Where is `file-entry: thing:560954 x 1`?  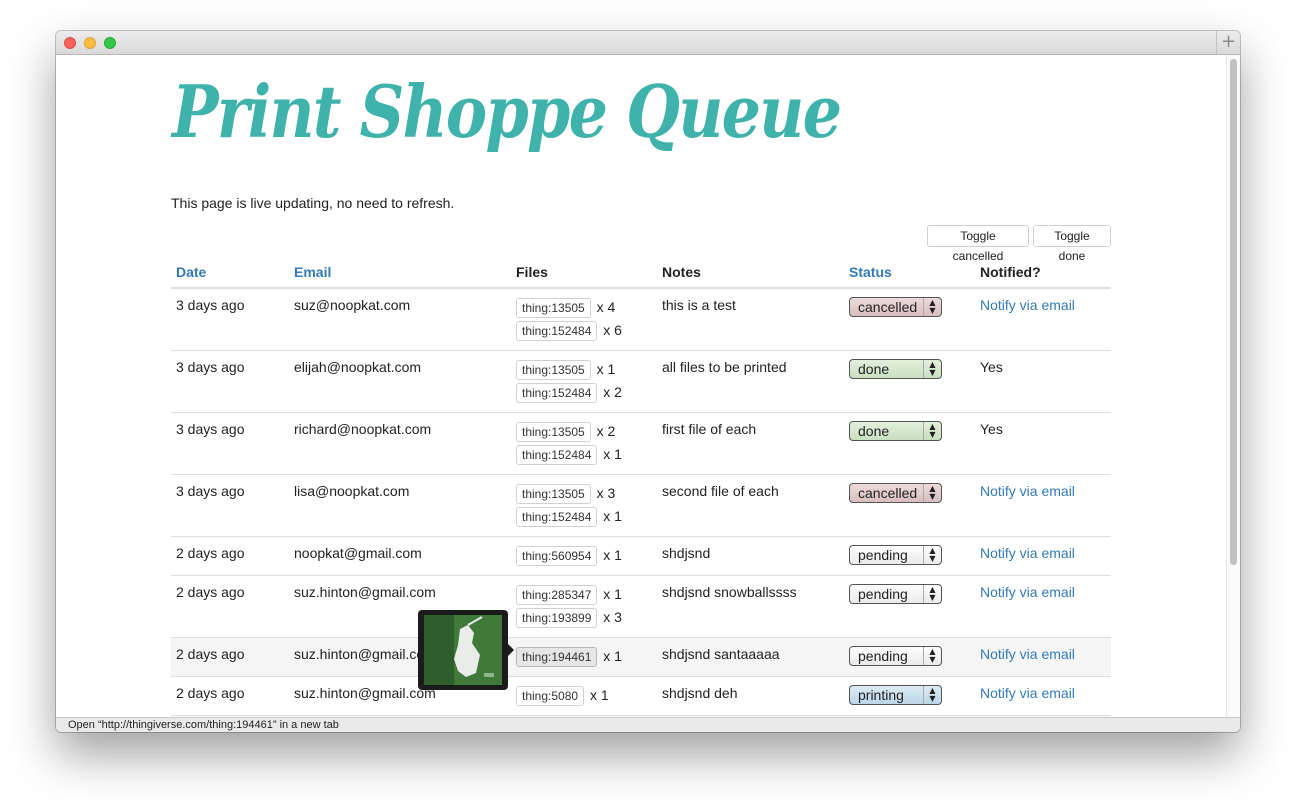
file-entry: thing:560954 x 1 is located at coordinates (584, 555).